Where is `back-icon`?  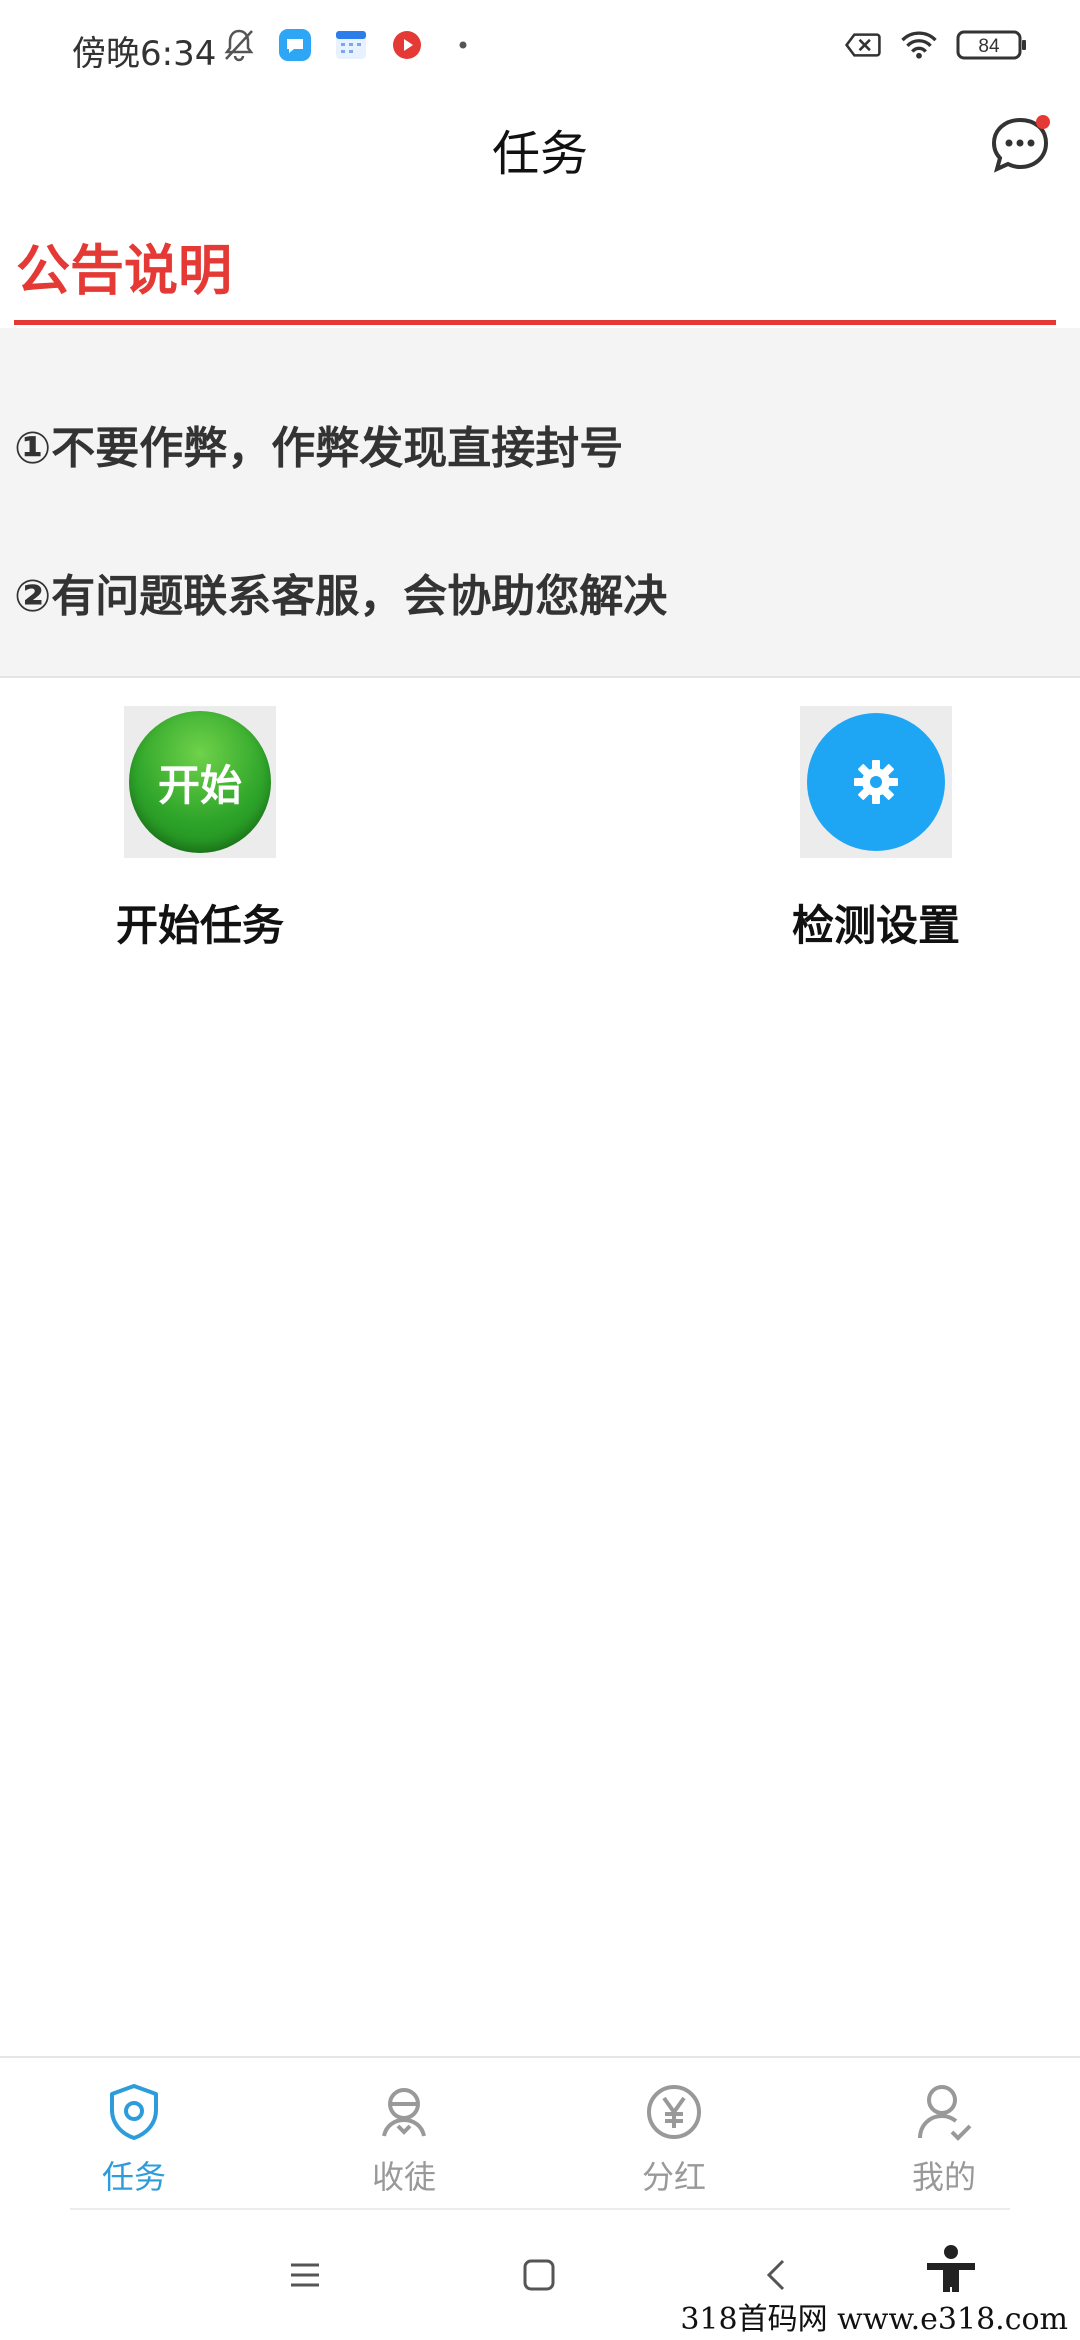 back-icon is located at coordinates (775, 2275).